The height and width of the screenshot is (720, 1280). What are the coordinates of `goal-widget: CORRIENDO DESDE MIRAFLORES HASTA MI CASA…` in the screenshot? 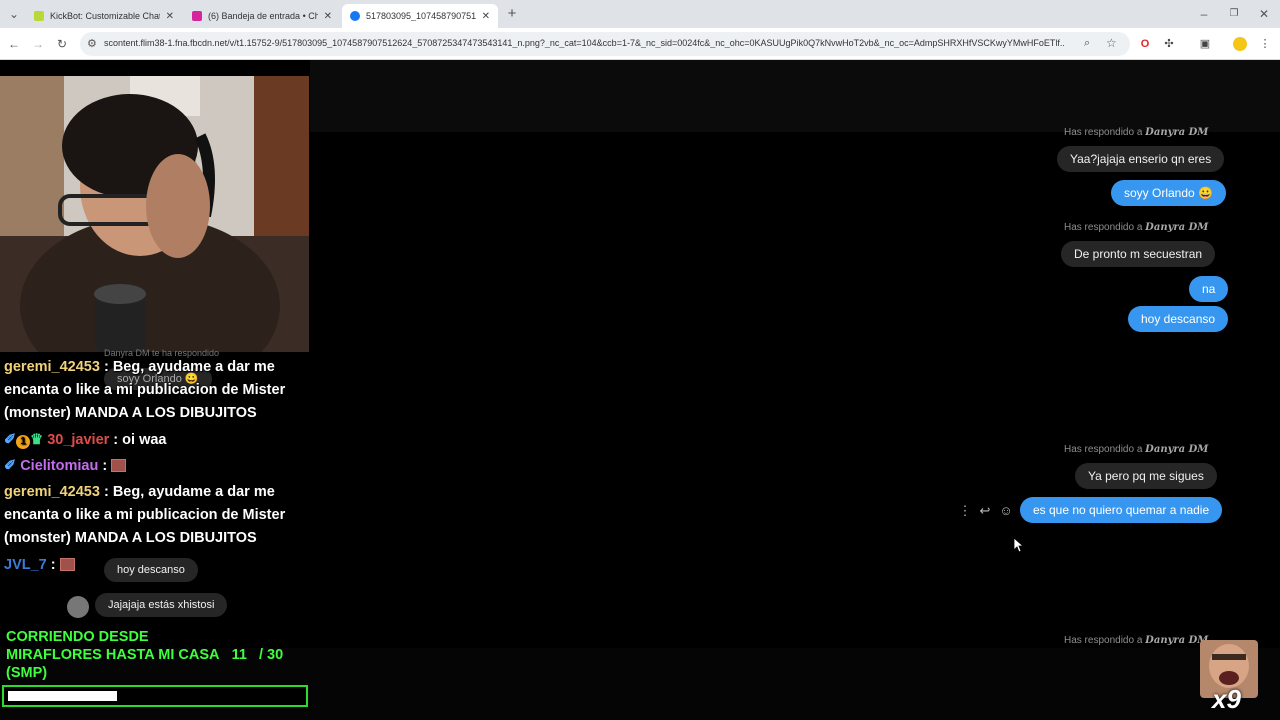 It's located at (156, 655).